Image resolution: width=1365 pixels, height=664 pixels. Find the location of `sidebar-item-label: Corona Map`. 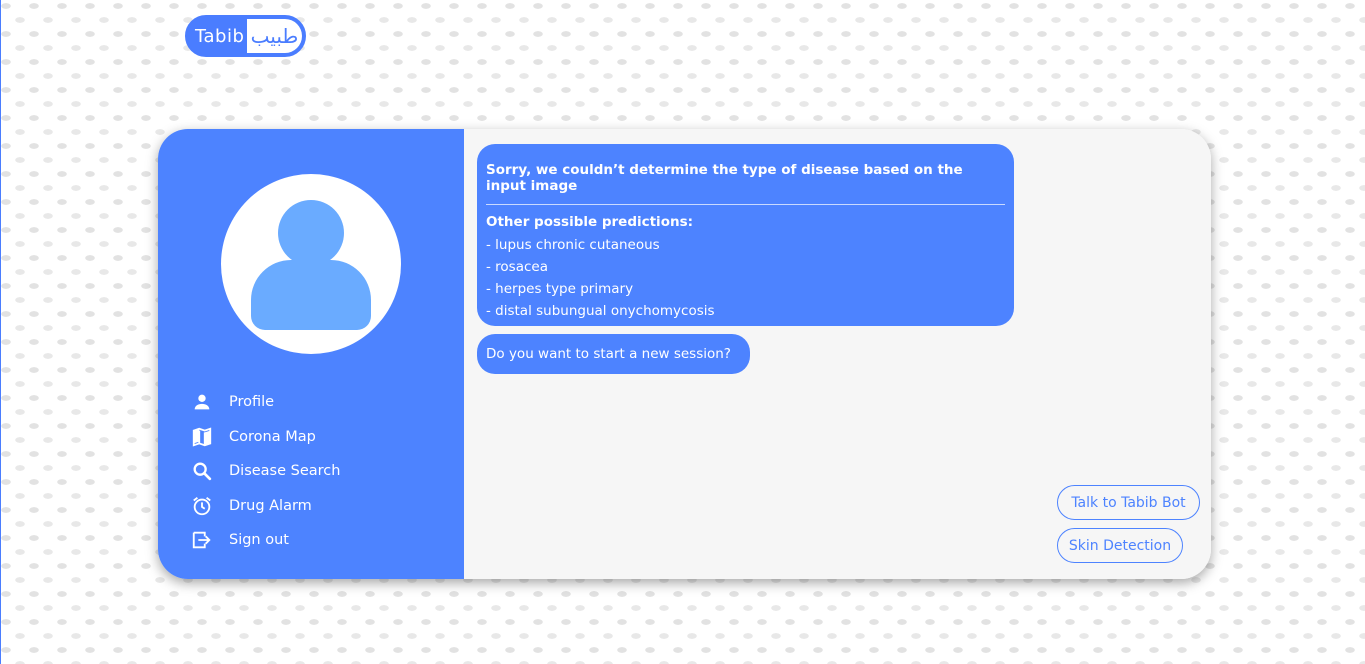

sidebar-item-label: Corona Map is located at coordinates (272, 436).